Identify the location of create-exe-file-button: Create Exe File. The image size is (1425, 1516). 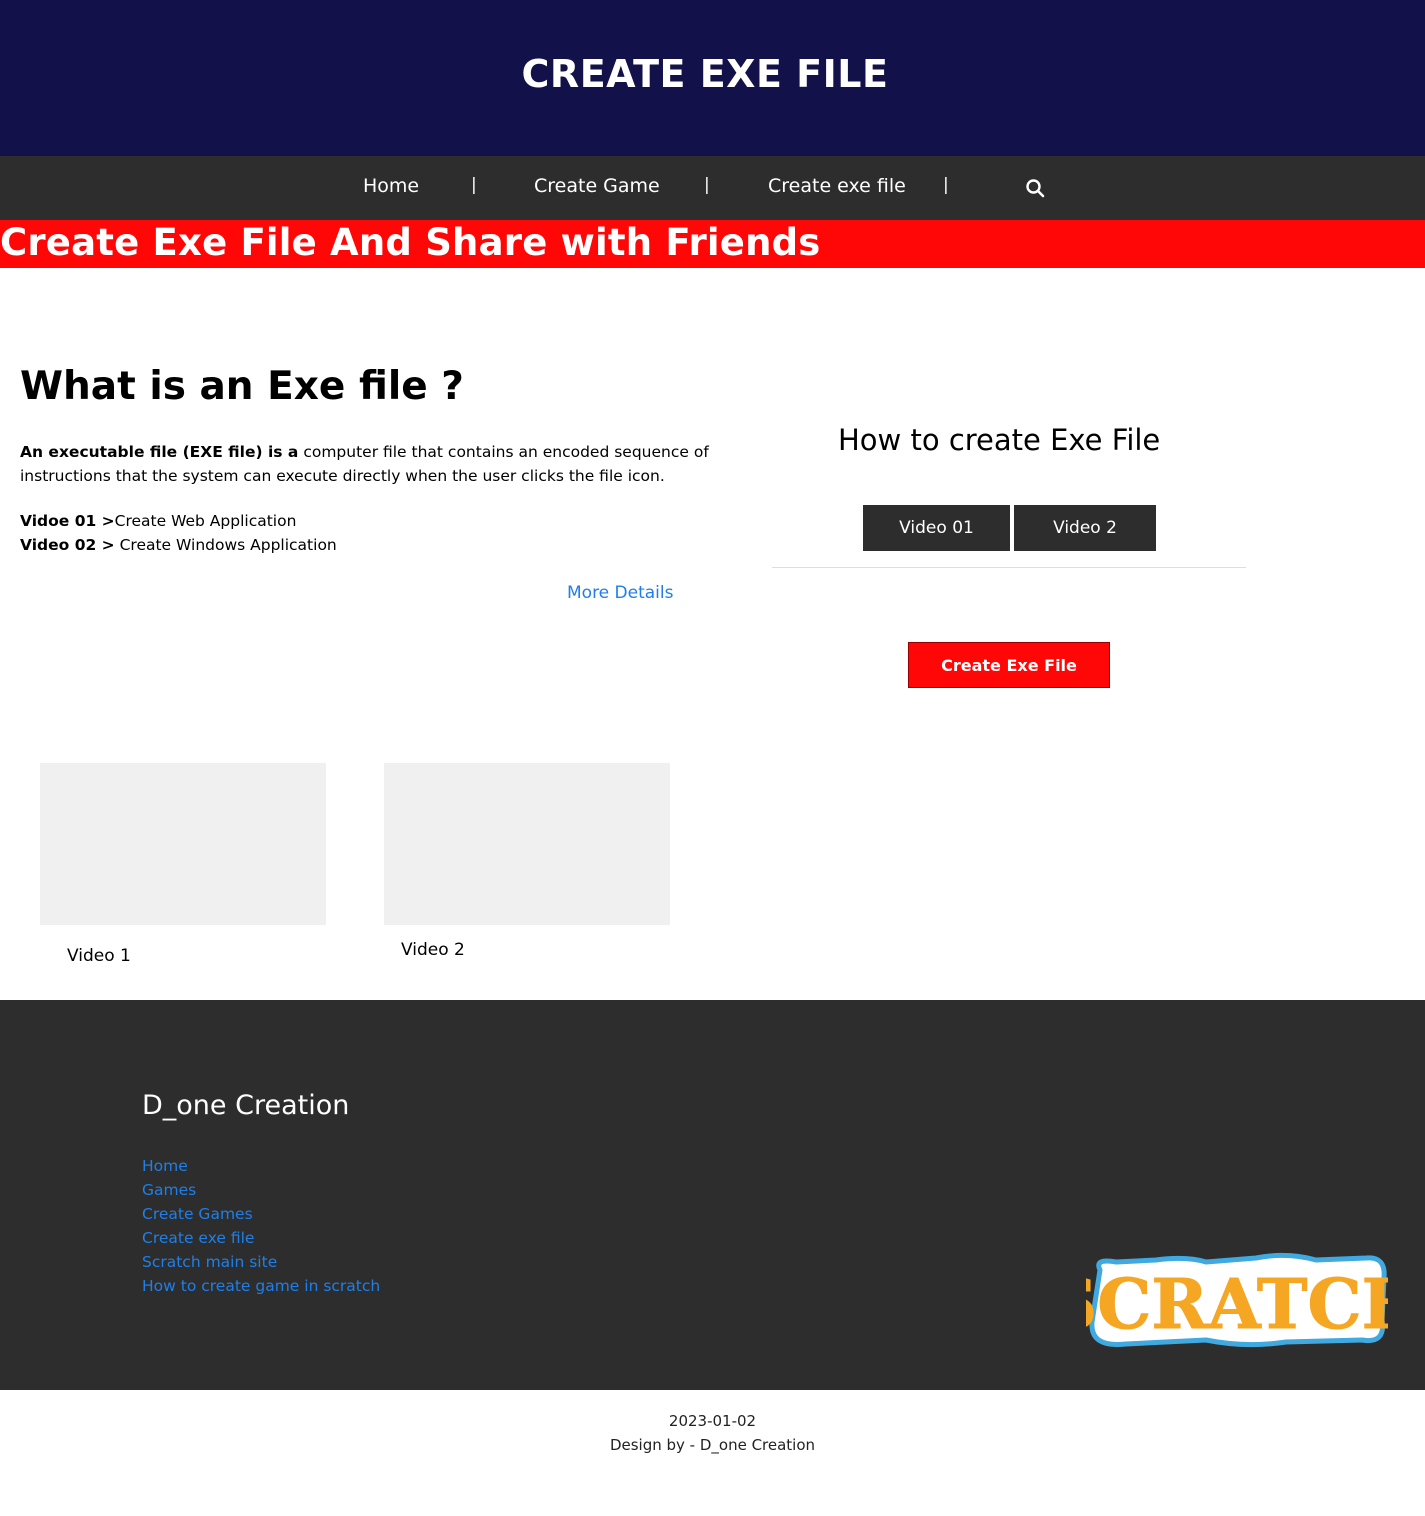
(1009, 665).